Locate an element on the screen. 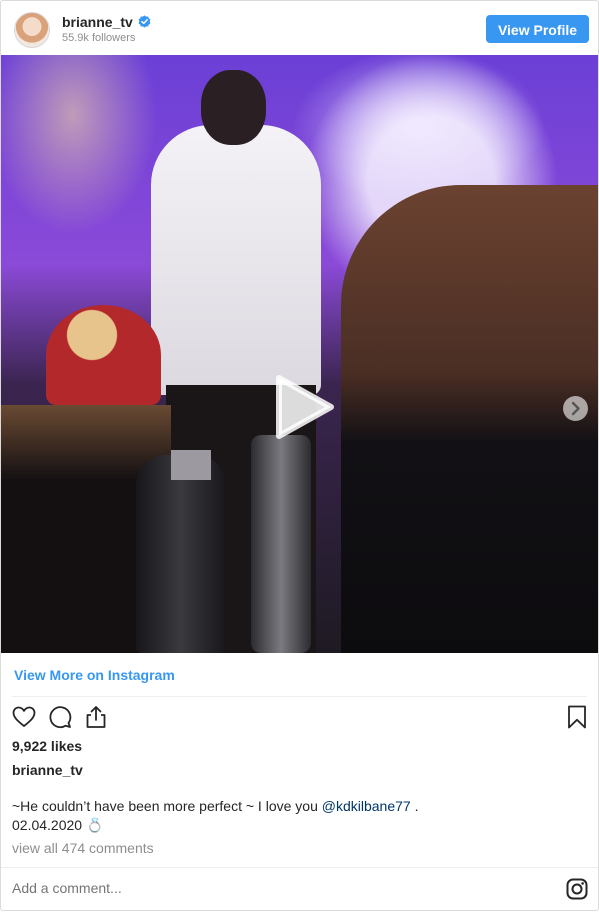 Image resolution: width=599 pixels, height=923 pixels. view-all-comments-link: view all 474 comments is located at coordinates (83, 848).